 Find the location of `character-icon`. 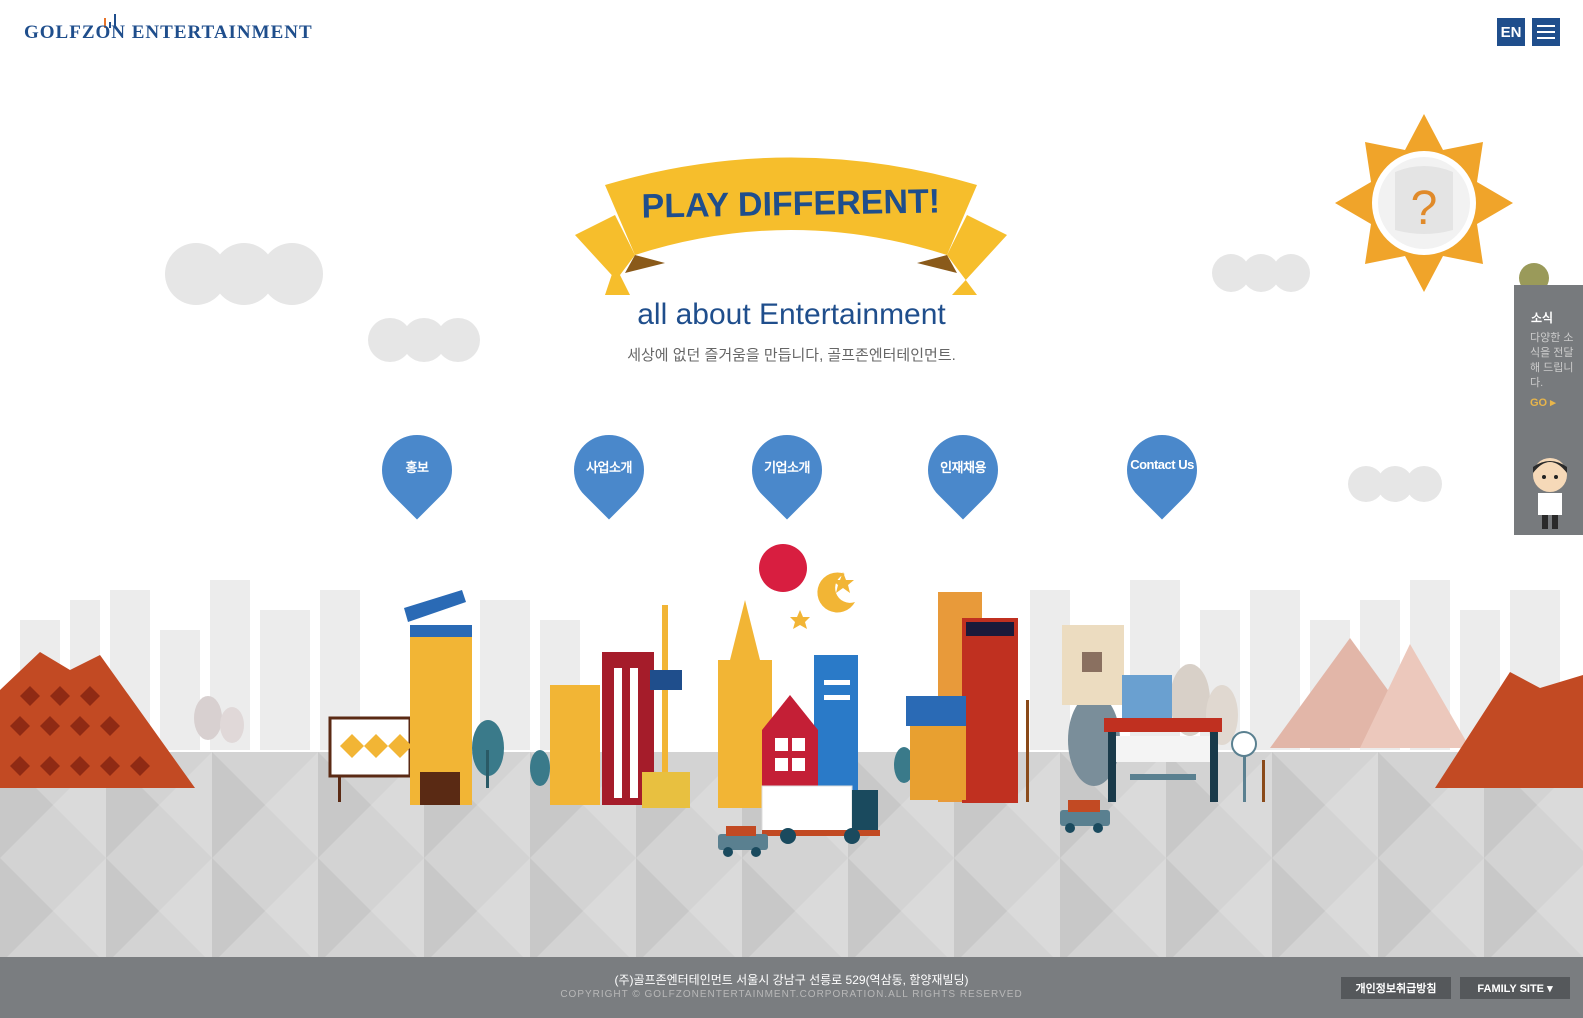

character-icon is located at coordinates (1550, 493).